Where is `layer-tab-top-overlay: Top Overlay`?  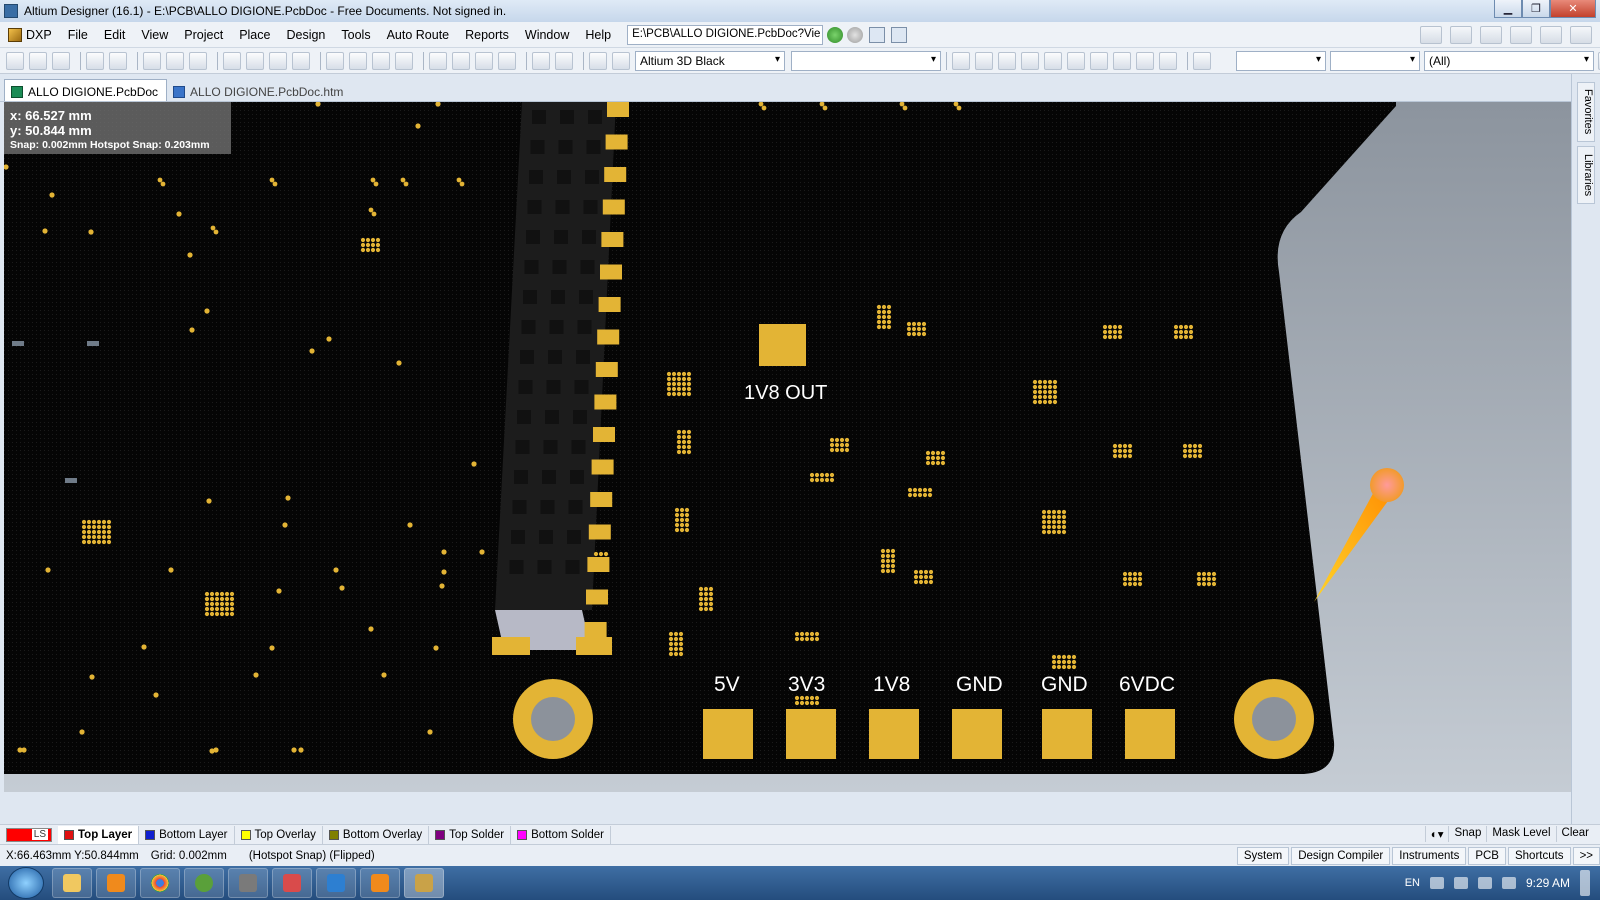
layer-tab-top-overlay: Top Overlay is located at coordinates (279, 834).